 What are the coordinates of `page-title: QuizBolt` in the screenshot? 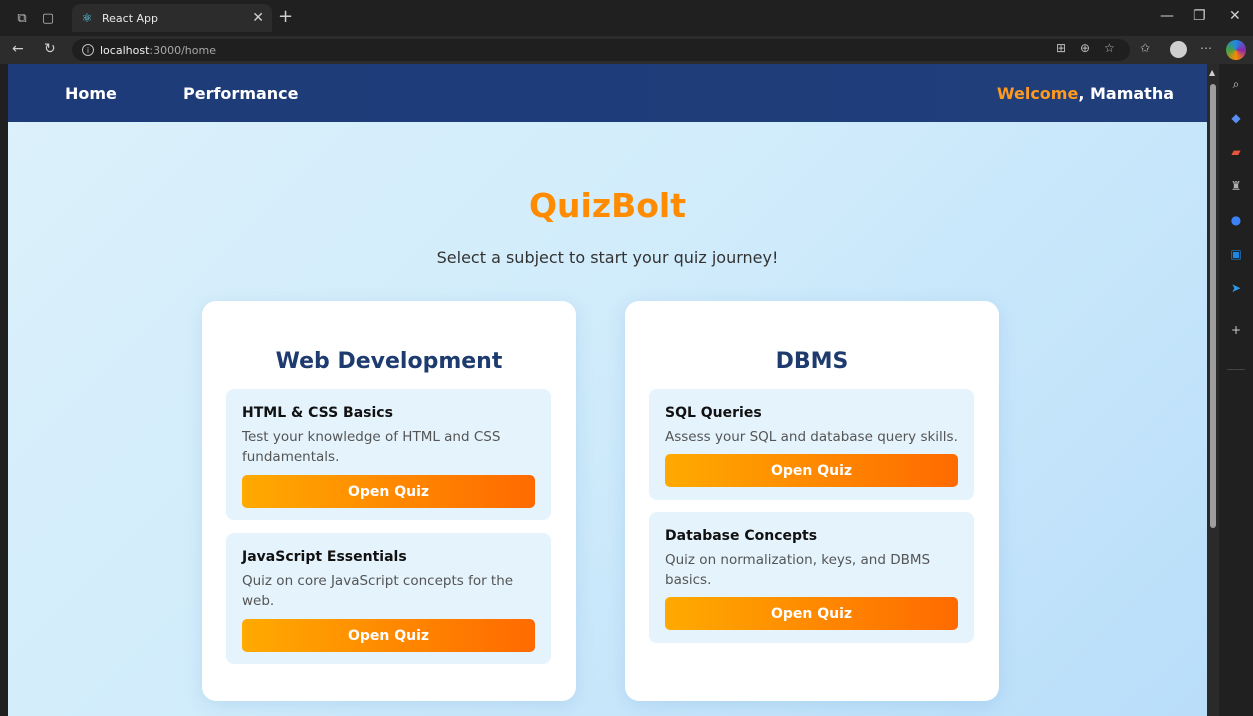 It's located at (607, 205).